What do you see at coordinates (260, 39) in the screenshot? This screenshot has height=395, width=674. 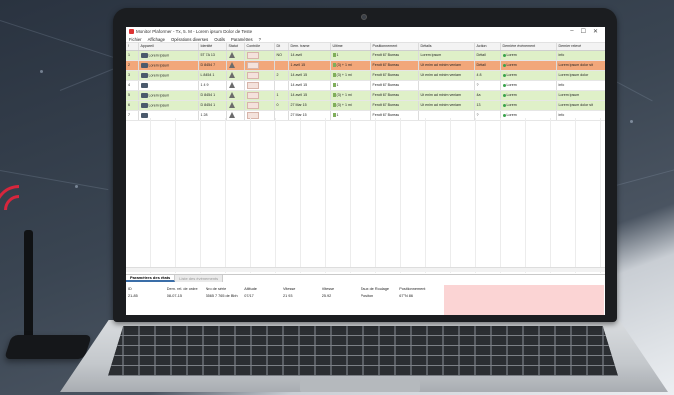 I see `menu-item-help: ?` at bounding box center [260, 39].